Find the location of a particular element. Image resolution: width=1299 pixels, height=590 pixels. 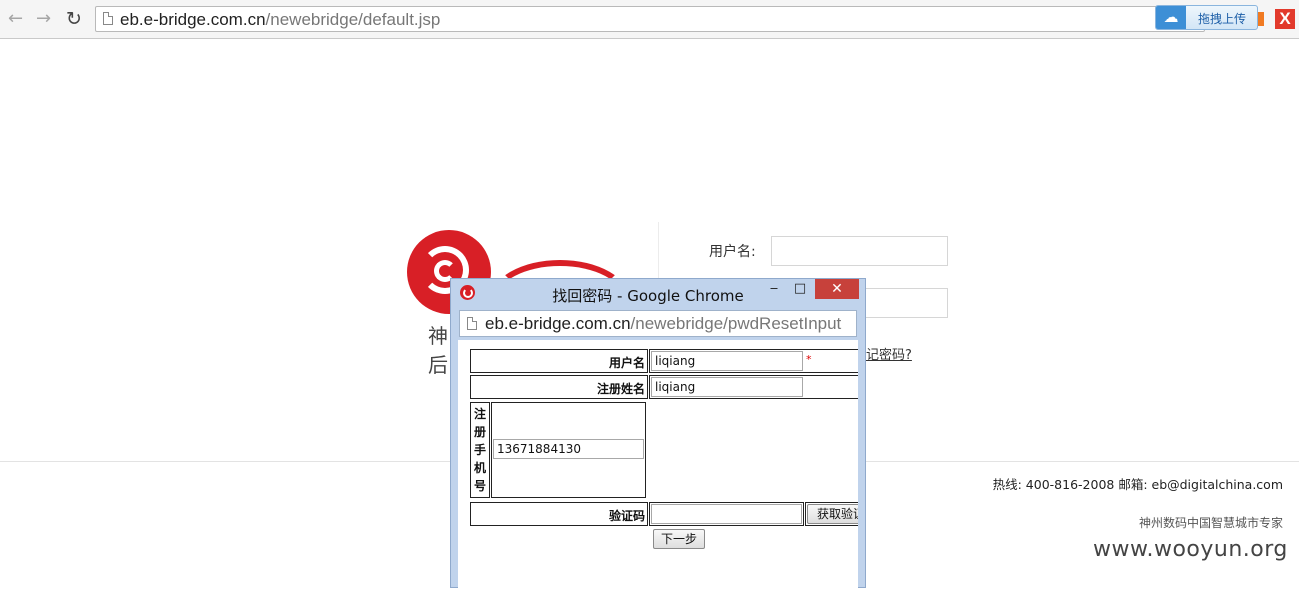

watermark: www.wooyun.org is located at coordinates (1190, 549).